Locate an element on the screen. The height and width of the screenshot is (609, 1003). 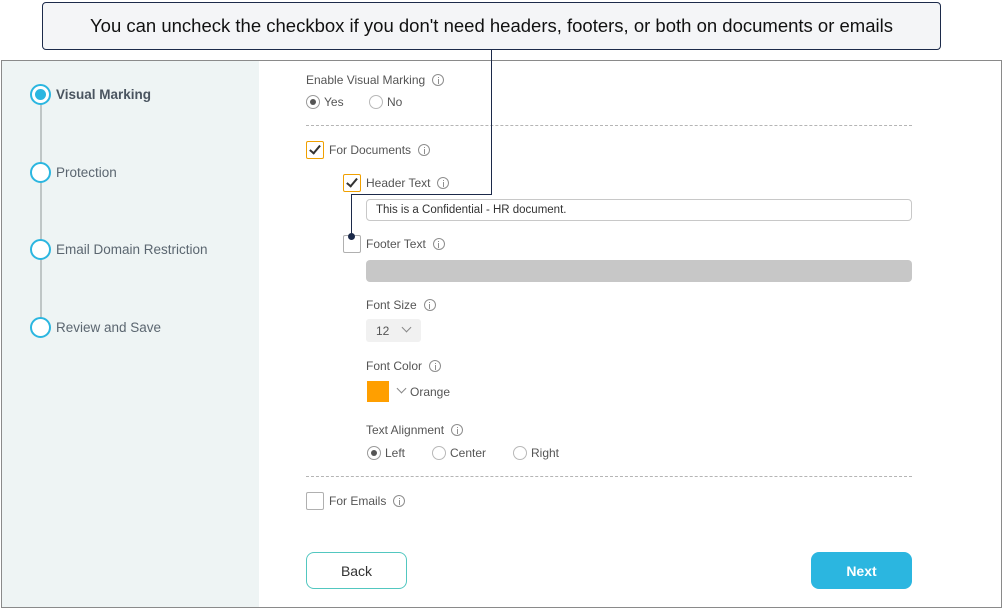
step-connector-line is located at coordinates (41, 211).